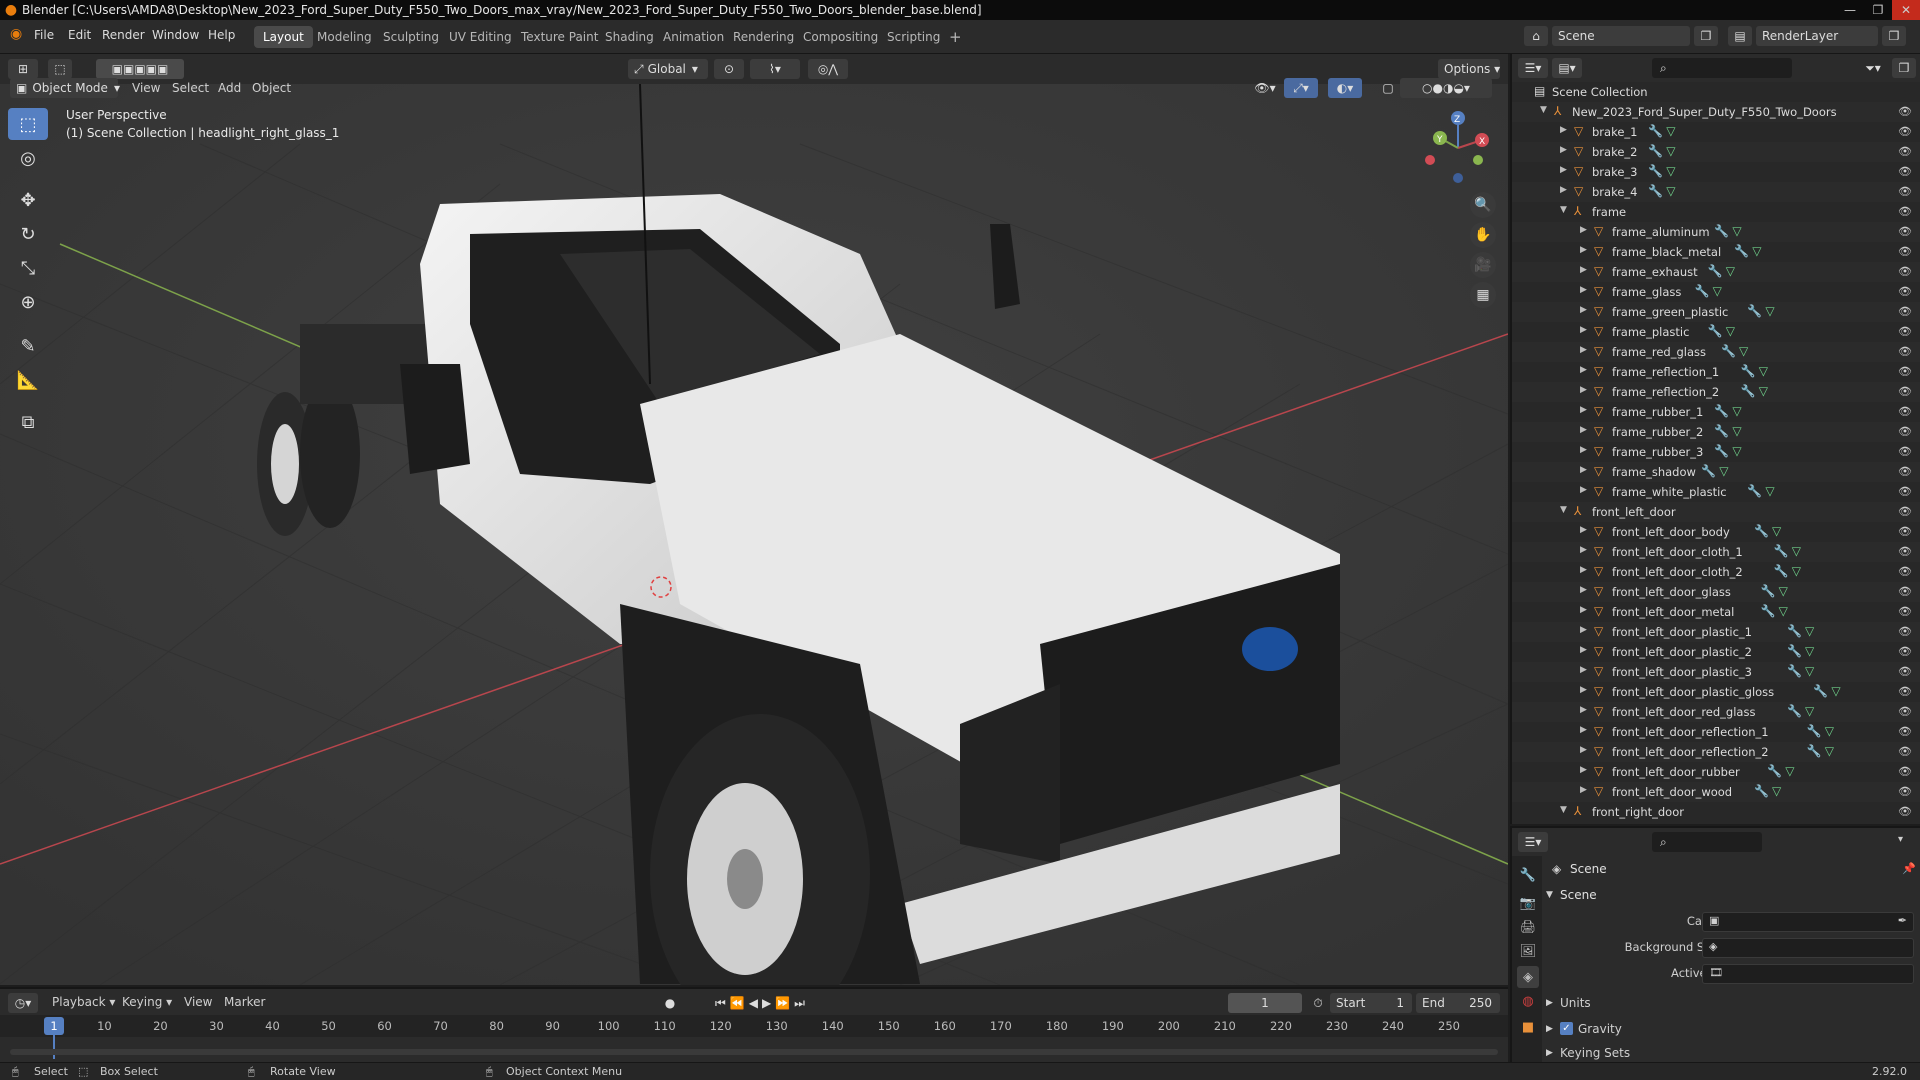 Image resolution: width=1920 pixels, height=1080 pixels. Describe the element at coordinates (1716, 332) in the screenshot. I see `outliner-object-row: ▶ ▽ frame_plastic 🔧 ▽ 👁` at that location.